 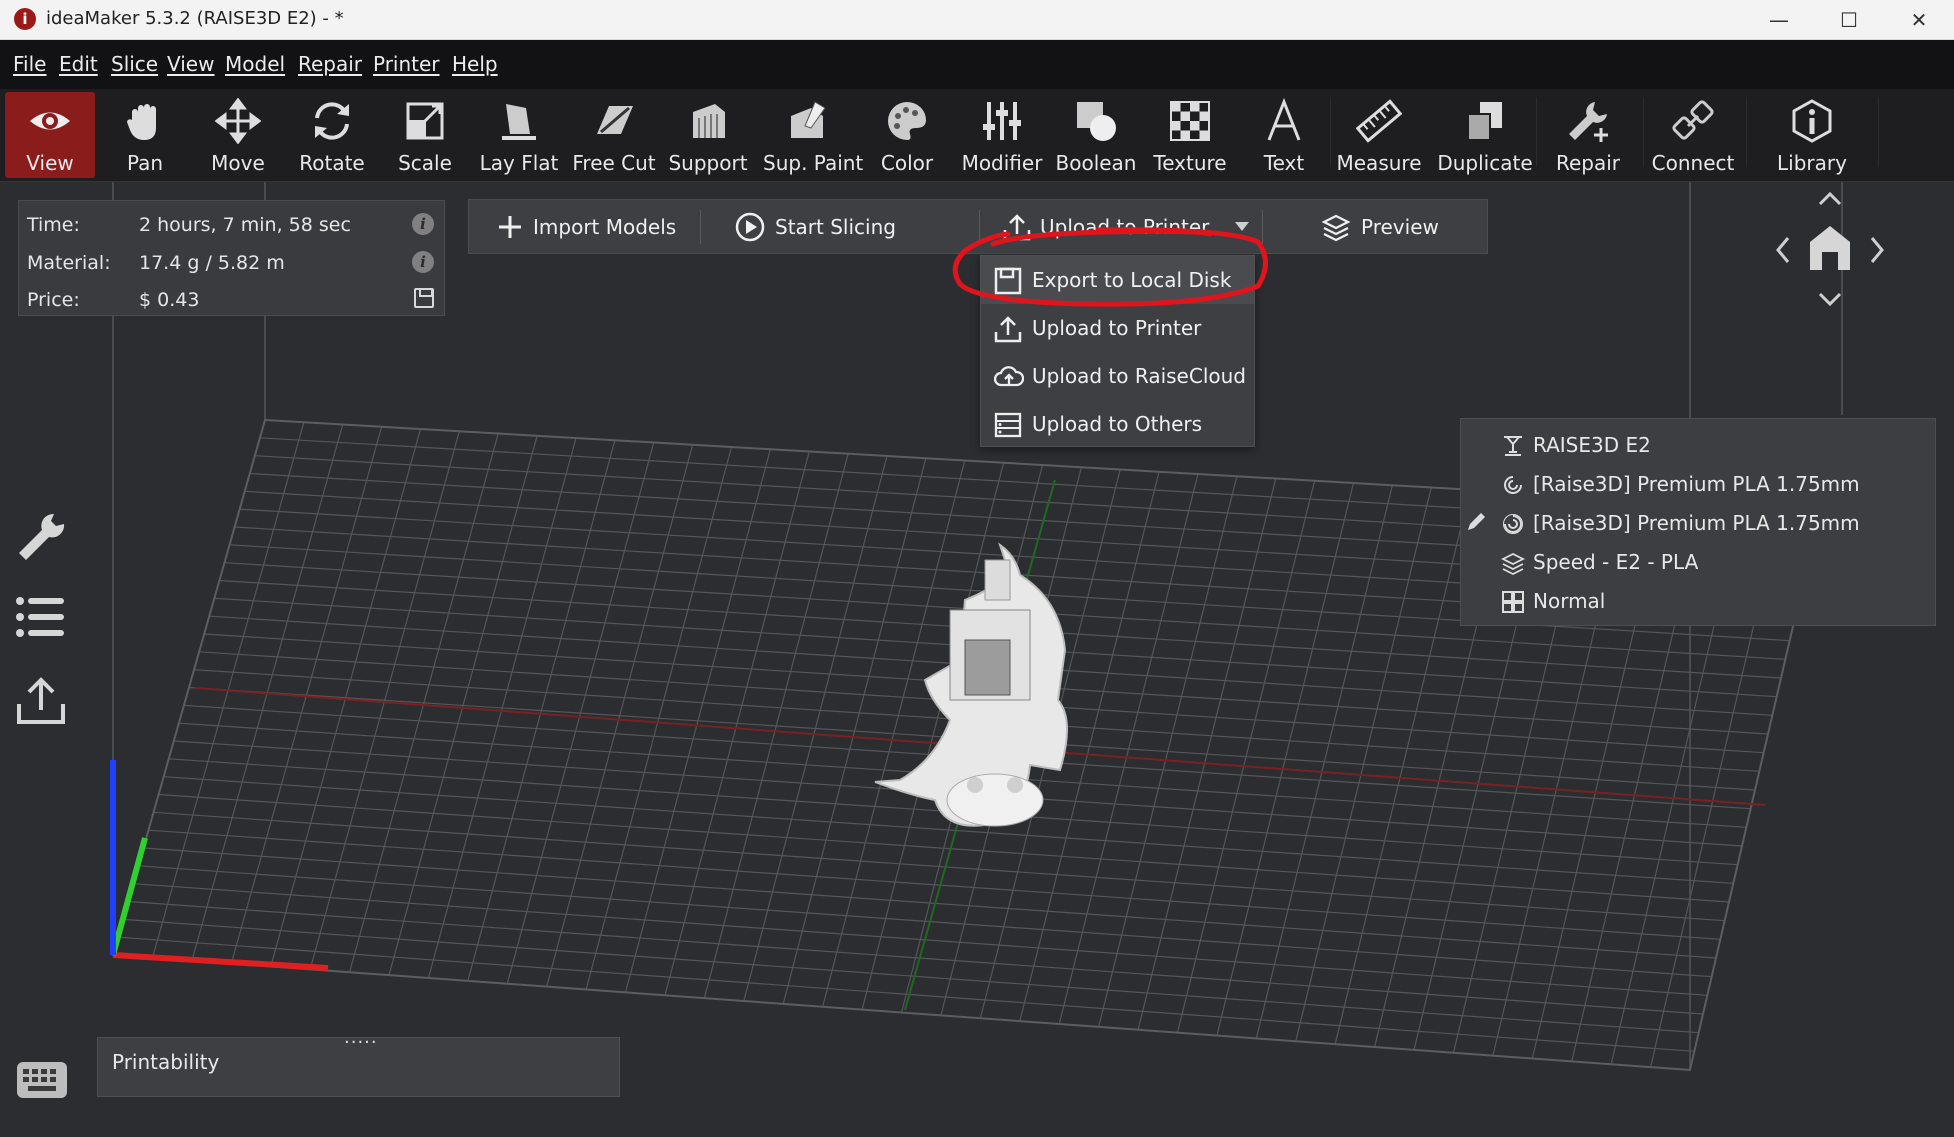 I want to click on tool-repair: Repair, so click(x=1588, y=135).